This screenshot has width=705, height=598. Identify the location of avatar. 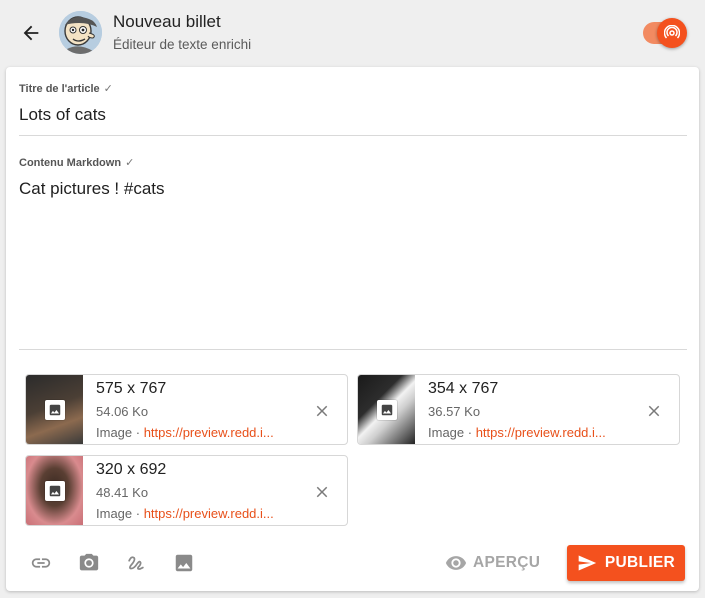
(80, 32).